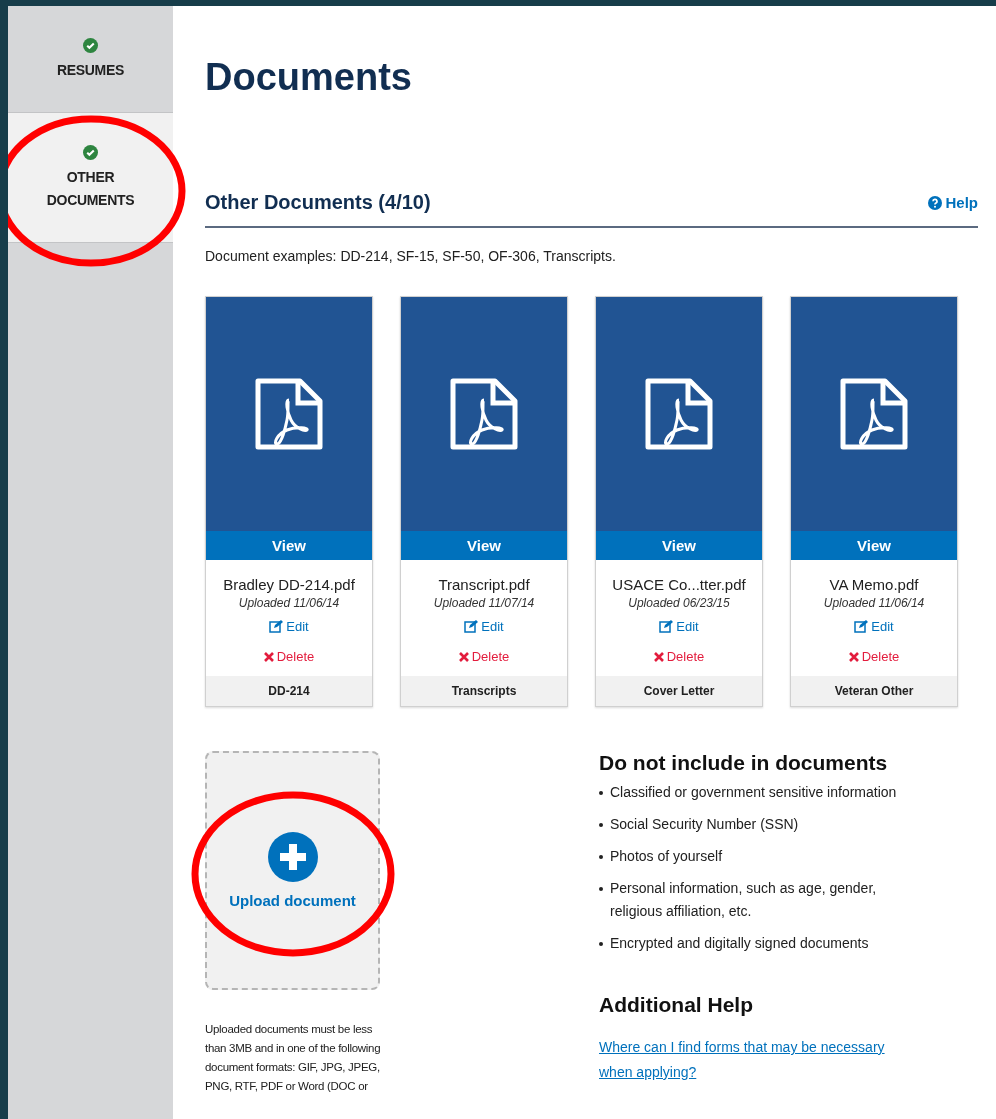 The height and width of the screenshot is (1119, 996). I want to click on list-item: Classified or government sensitive information, so click(754, 792).